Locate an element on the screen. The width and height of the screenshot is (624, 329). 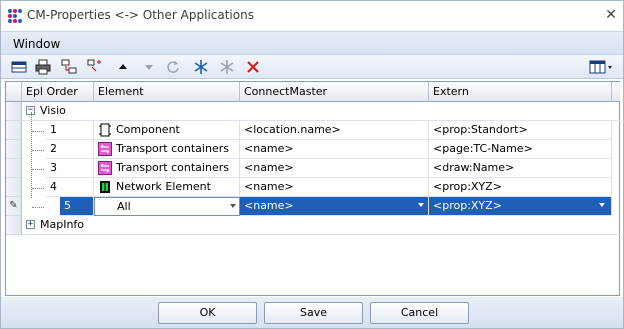
column-header-connectmaster: ConnectMaster is located at coordinates (334, 92).